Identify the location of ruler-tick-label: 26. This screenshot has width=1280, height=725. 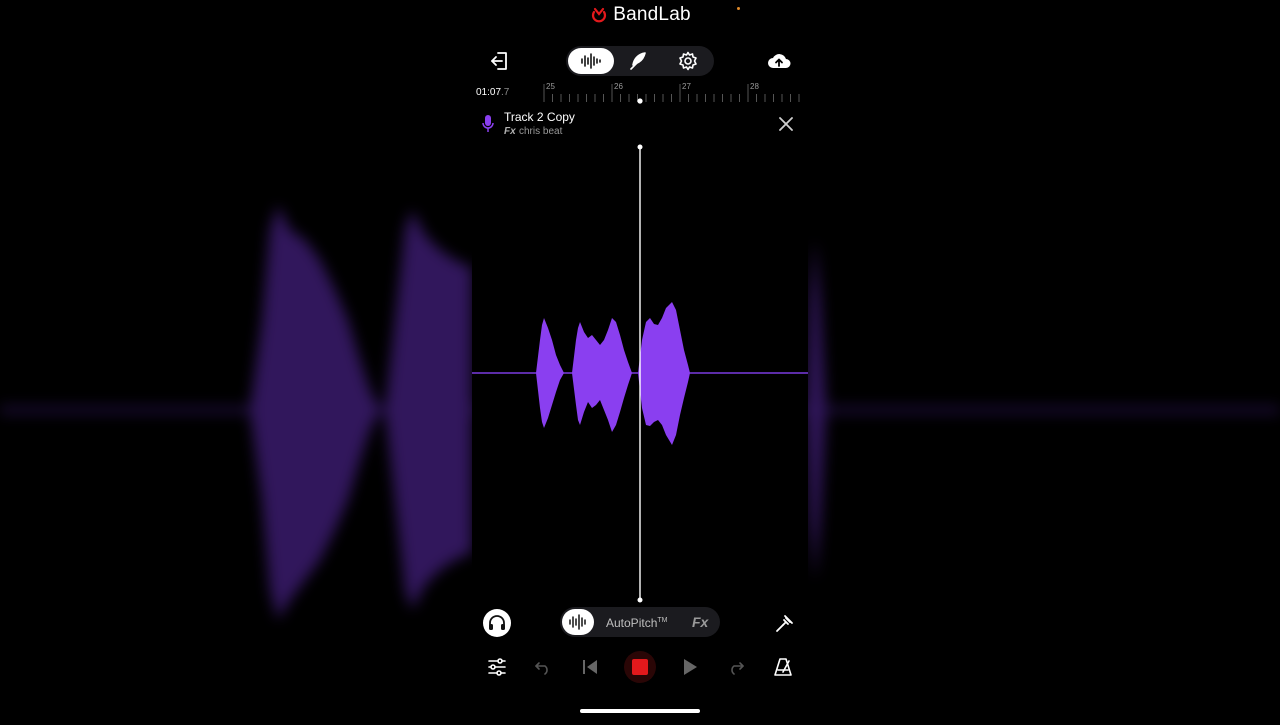
(618, 86).